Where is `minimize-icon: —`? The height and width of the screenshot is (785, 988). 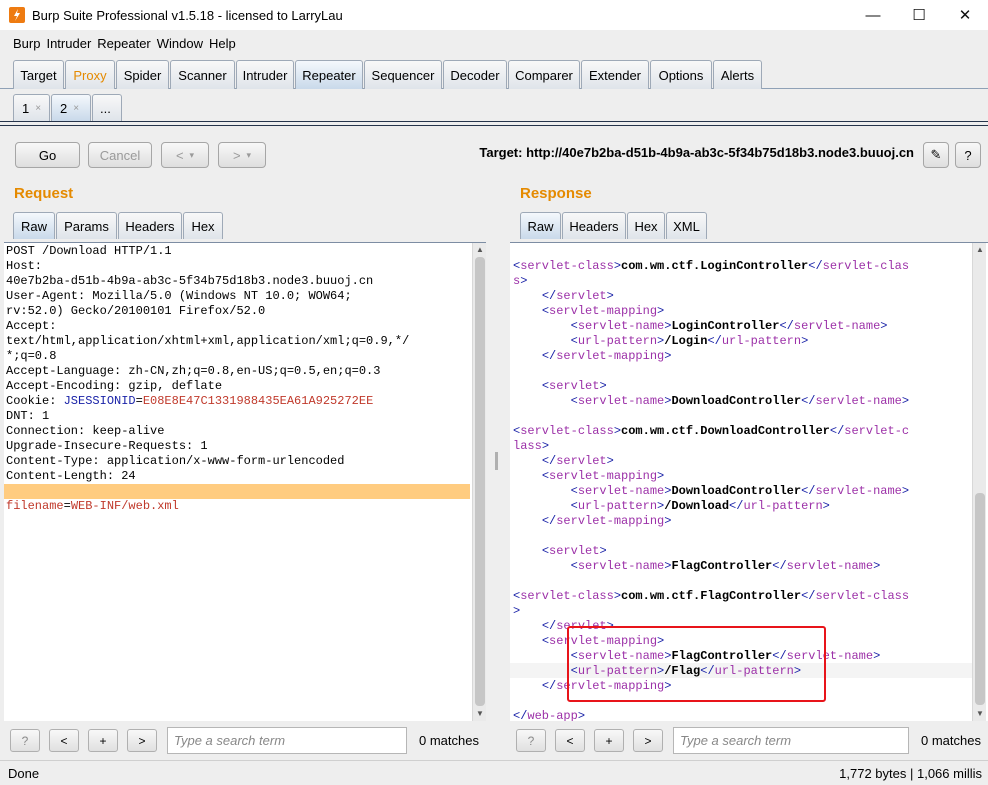 minimize-icon: — is located at coordinates (873, 15).